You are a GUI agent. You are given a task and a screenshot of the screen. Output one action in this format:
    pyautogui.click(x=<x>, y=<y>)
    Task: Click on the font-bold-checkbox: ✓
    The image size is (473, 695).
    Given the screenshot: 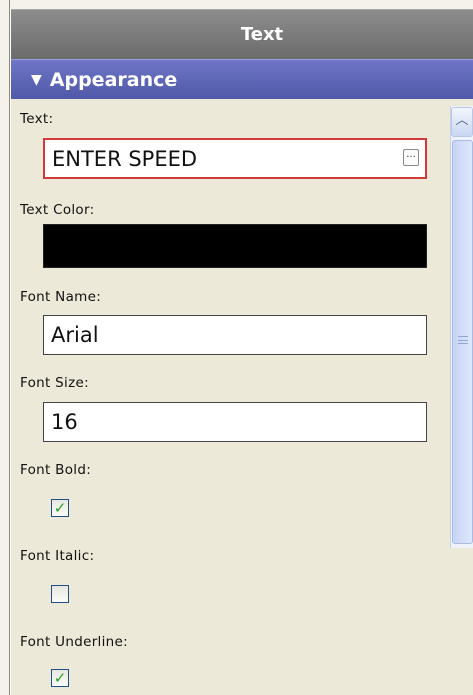 What is the action you would take?
    pyautogui.click(x=60, y=508)
    